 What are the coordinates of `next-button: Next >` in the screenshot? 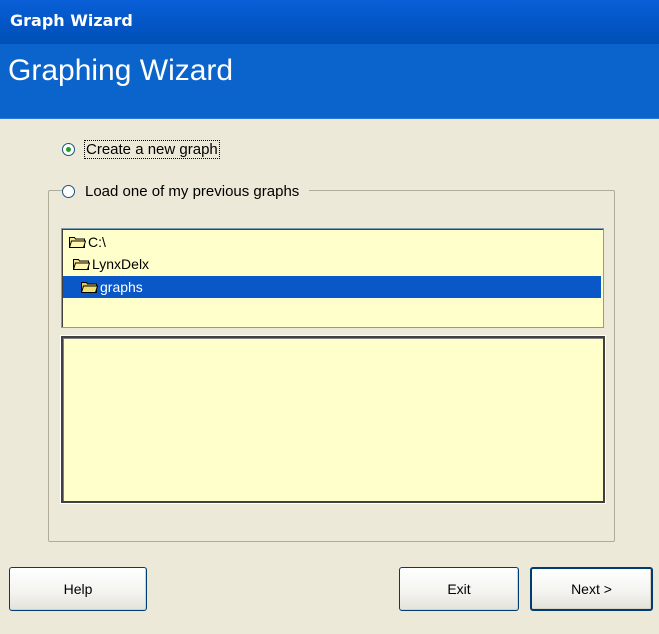 It's located at (591, 589).